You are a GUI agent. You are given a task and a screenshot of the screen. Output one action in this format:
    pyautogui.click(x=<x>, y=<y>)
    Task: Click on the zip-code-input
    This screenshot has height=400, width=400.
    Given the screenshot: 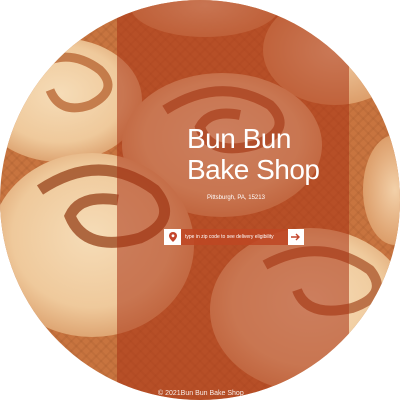 What is the action you would take?
    pyautogui.click(x=234, y=237)
    